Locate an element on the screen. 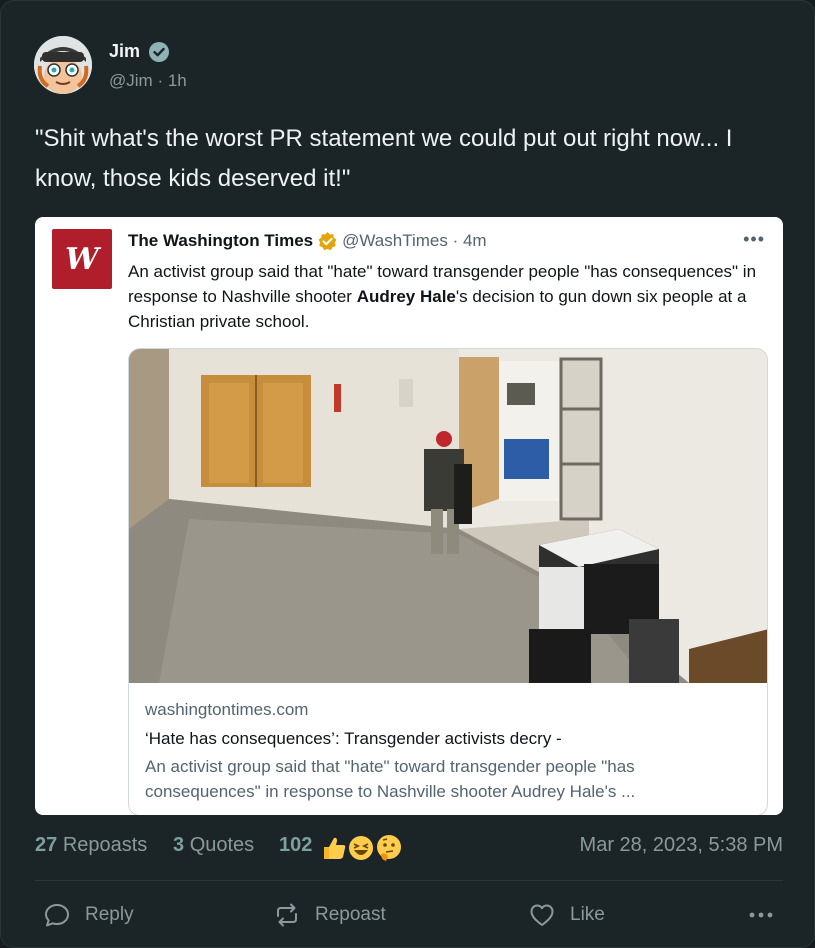  thumbs-up-icon is located at coordinates (335, 848).